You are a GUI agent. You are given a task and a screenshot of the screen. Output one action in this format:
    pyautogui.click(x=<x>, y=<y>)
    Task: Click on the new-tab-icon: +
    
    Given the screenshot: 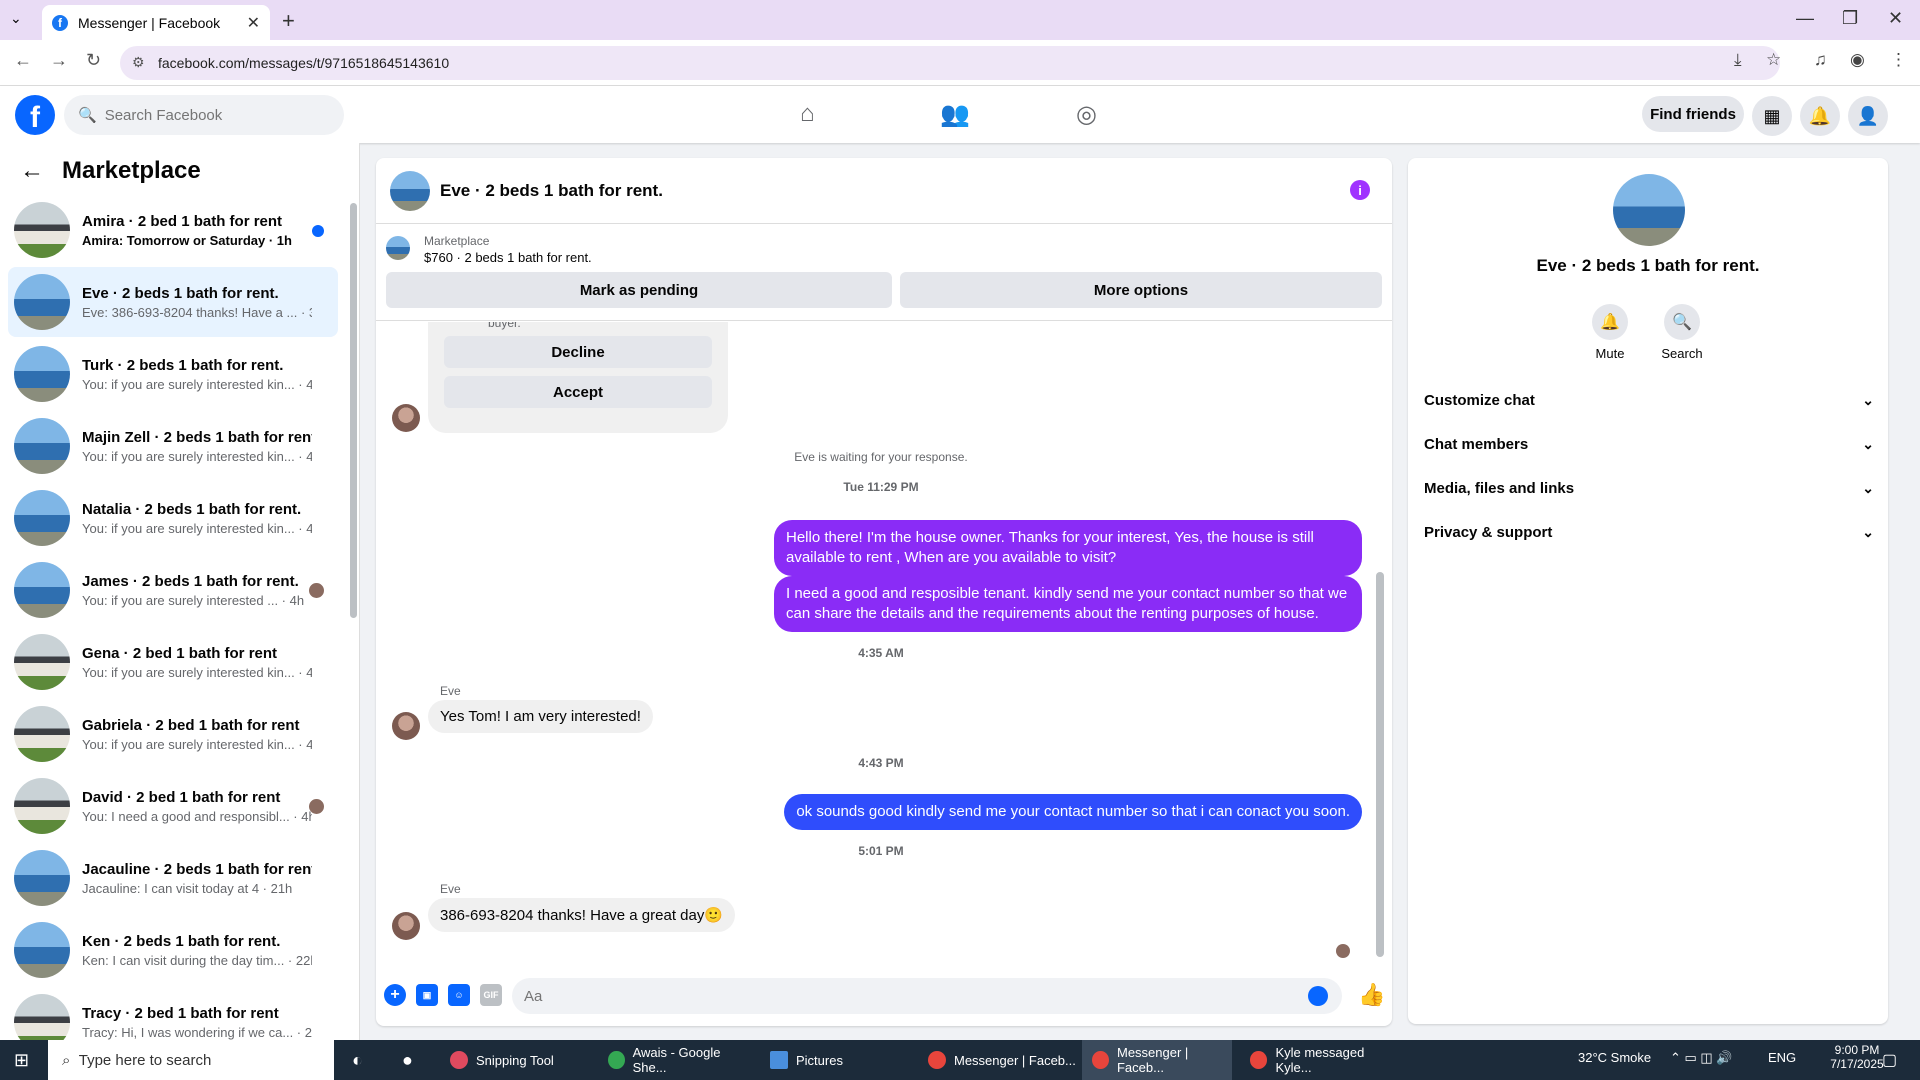 What is the action you would take?
    pyautogui.click(x=288, y=21)
    